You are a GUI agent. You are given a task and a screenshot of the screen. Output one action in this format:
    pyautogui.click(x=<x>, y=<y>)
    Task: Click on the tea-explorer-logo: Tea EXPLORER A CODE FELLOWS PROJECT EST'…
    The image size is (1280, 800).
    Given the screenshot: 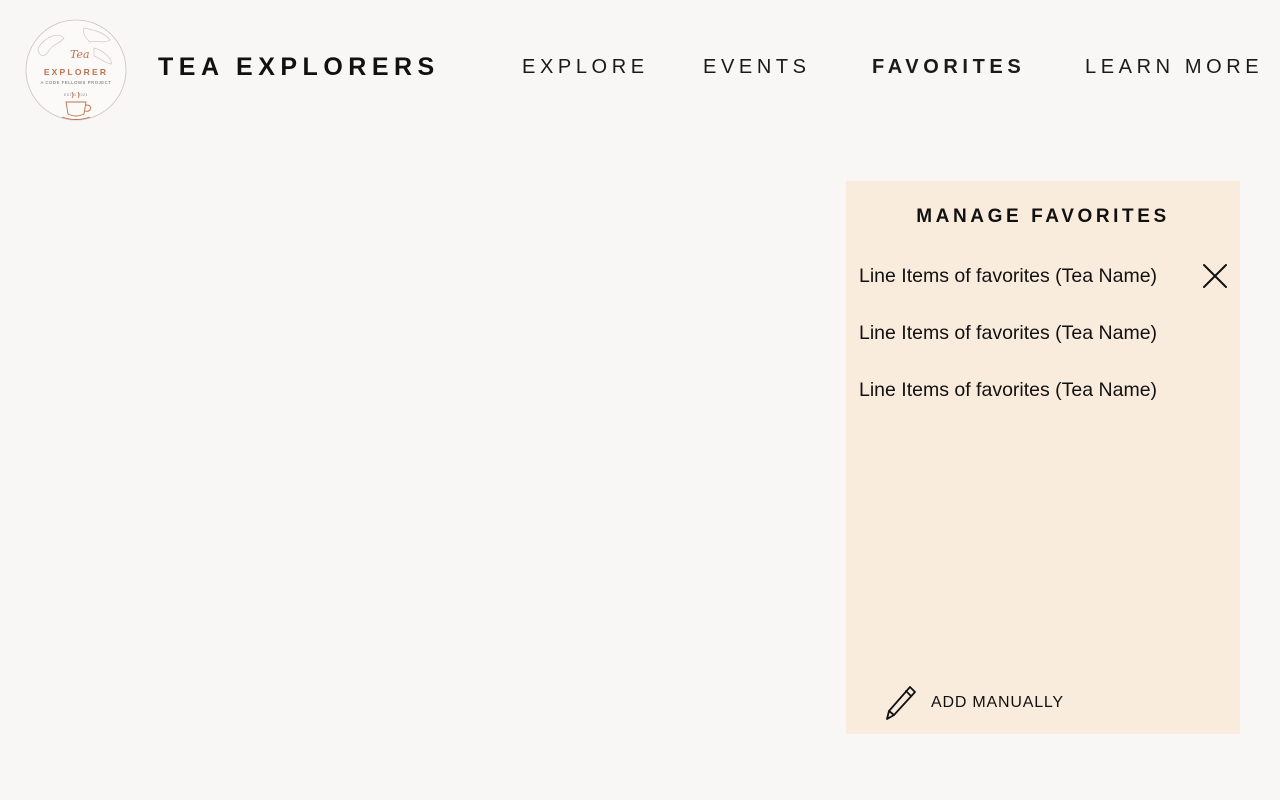 What is the action you would take?
    pyautogui.click(x=76, y=70)
    